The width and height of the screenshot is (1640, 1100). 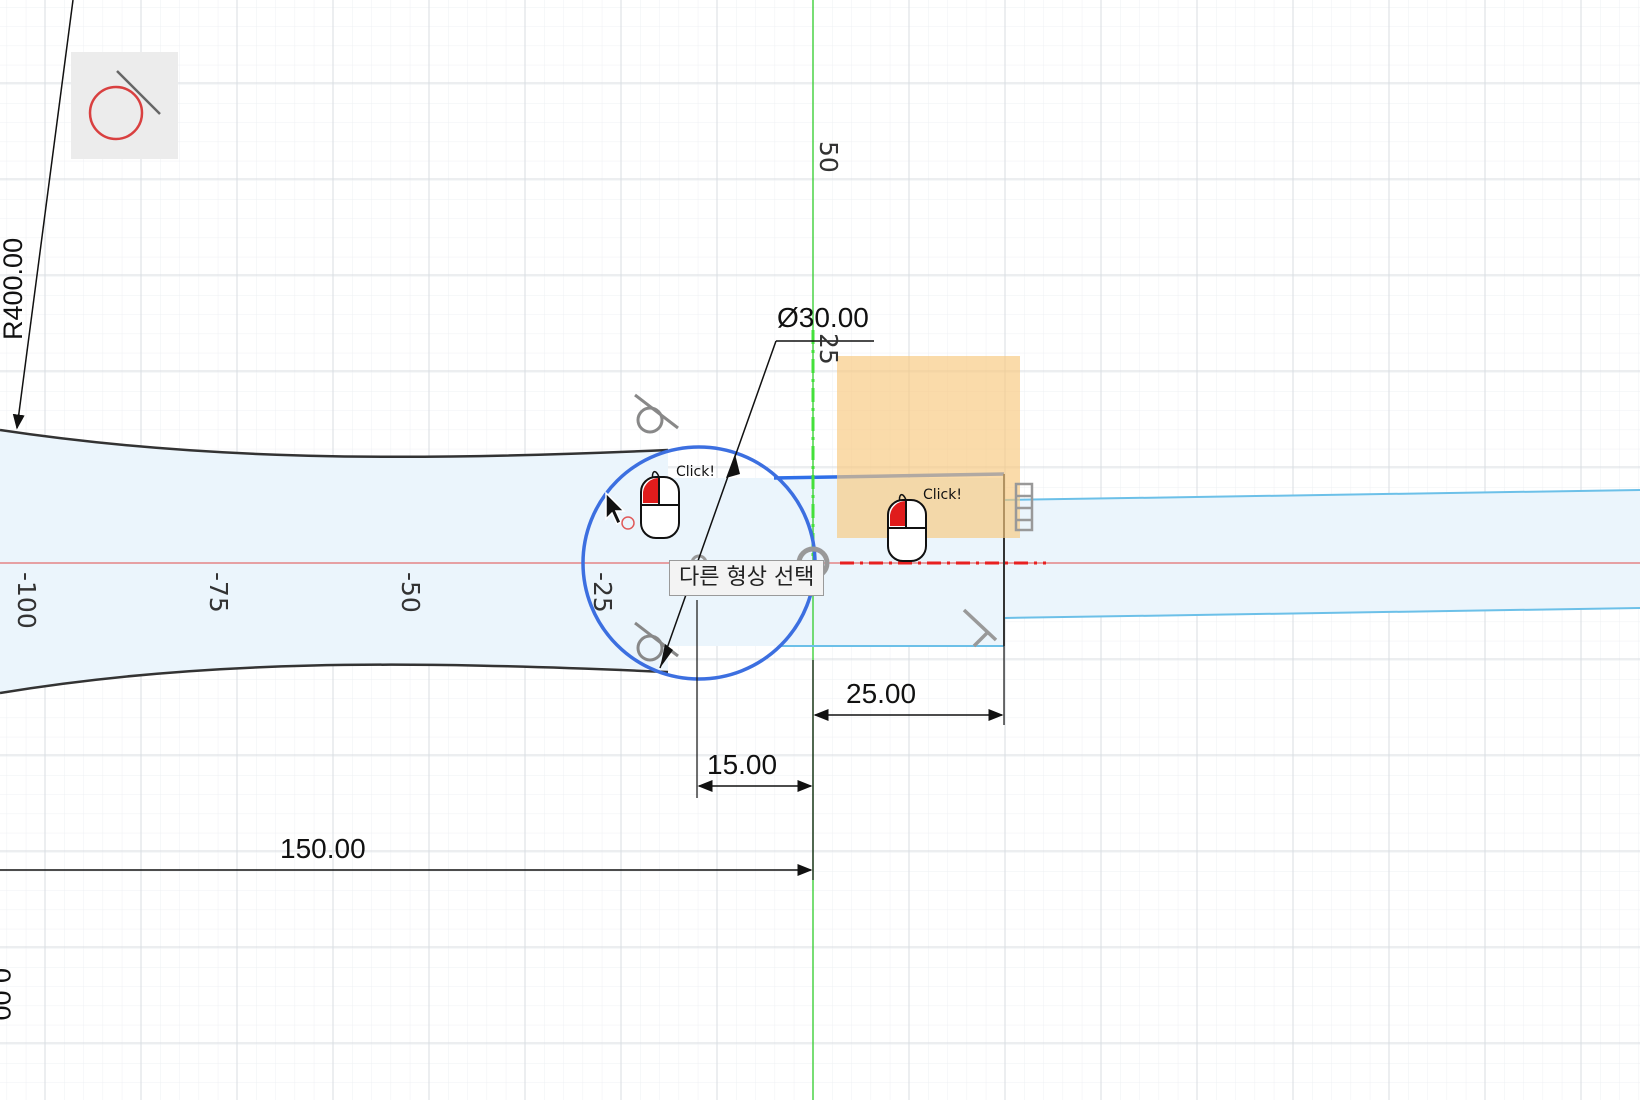 I want to click on axis-label-y: 50, so click(x=828, y=157).